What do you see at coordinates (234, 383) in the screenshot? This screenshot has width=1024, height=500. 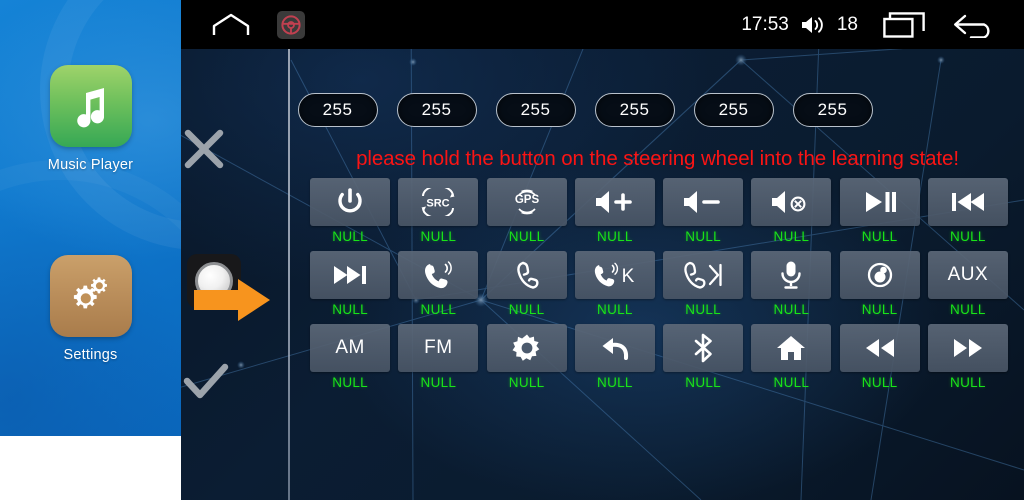 I see `confirm-button` at bounding box center [234, 383].